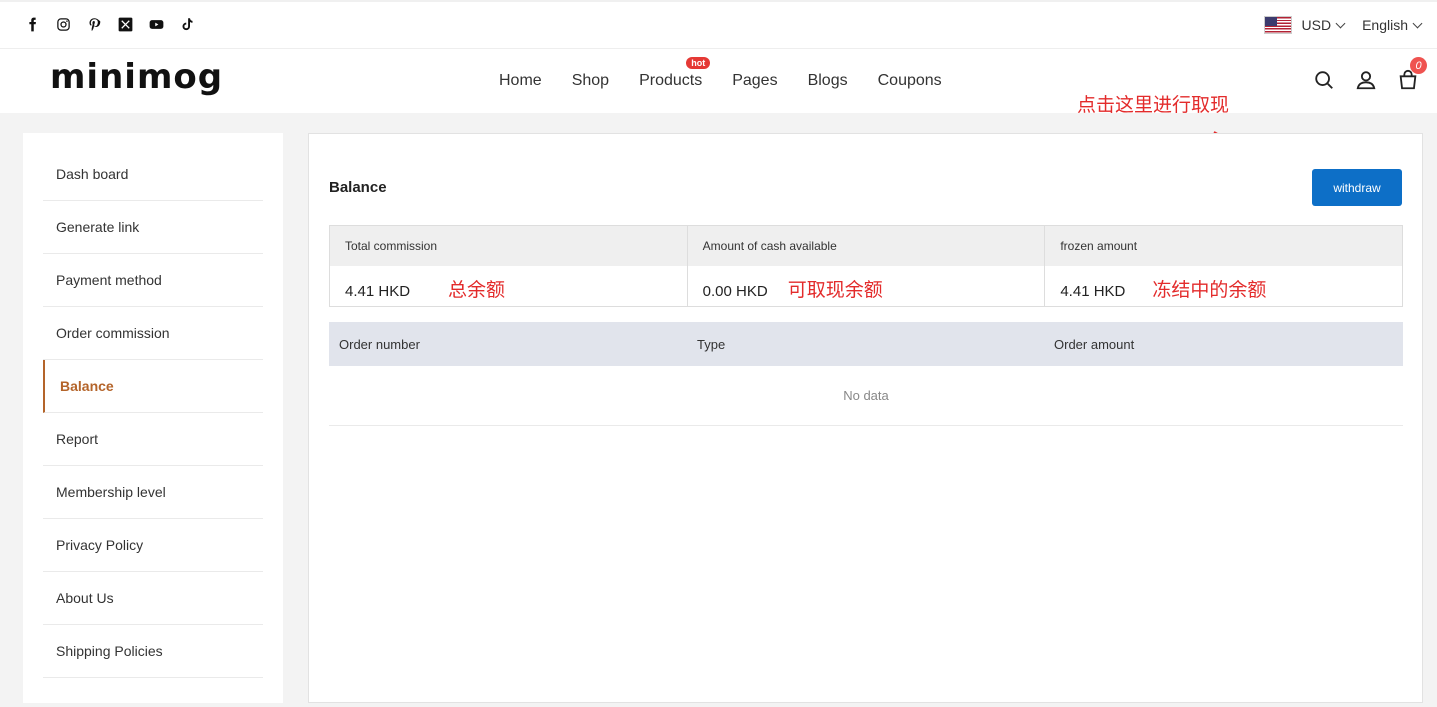  I want to click on nav-pages: Pages, so click(754, 81).